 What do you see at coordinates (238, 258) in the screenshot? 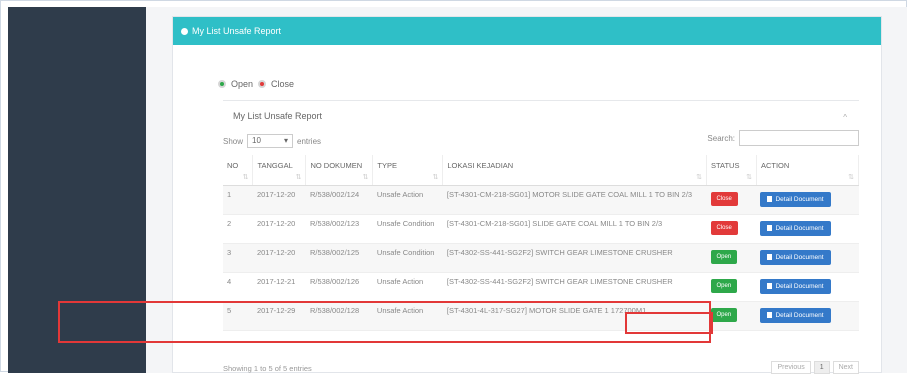
I see `cell-no: 3` at bounding box center [238, 258].